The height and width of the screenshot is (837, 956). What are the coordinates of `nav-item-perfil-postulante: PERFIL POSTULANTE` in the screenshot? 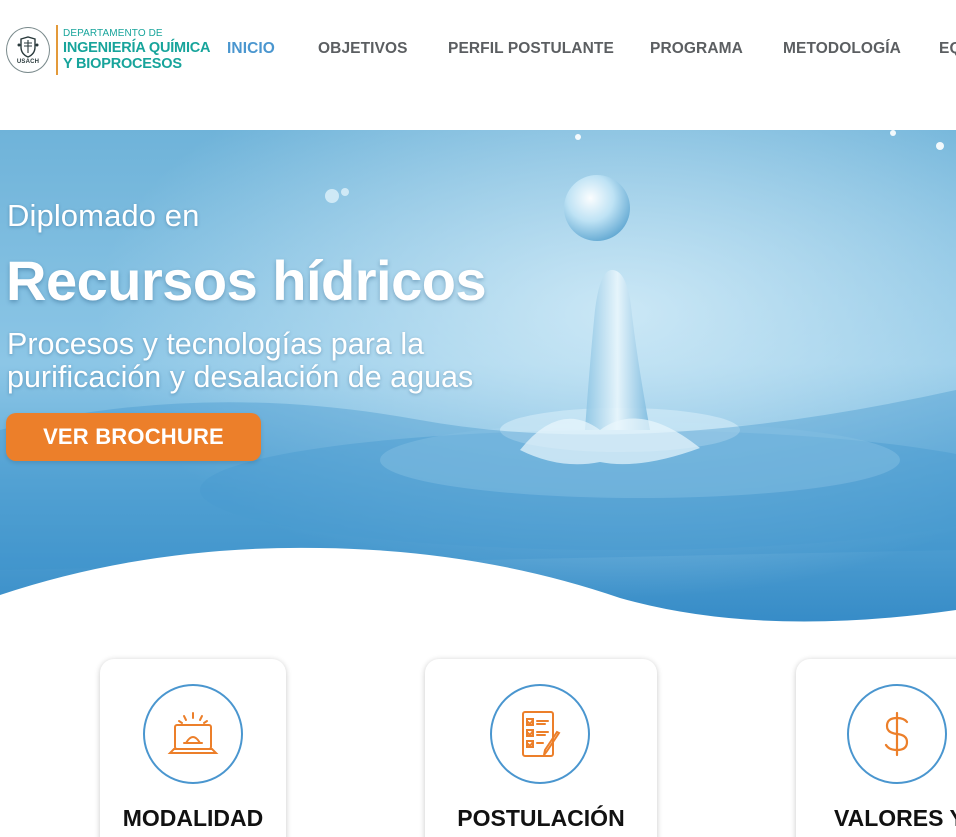 It's located at (531, 49).